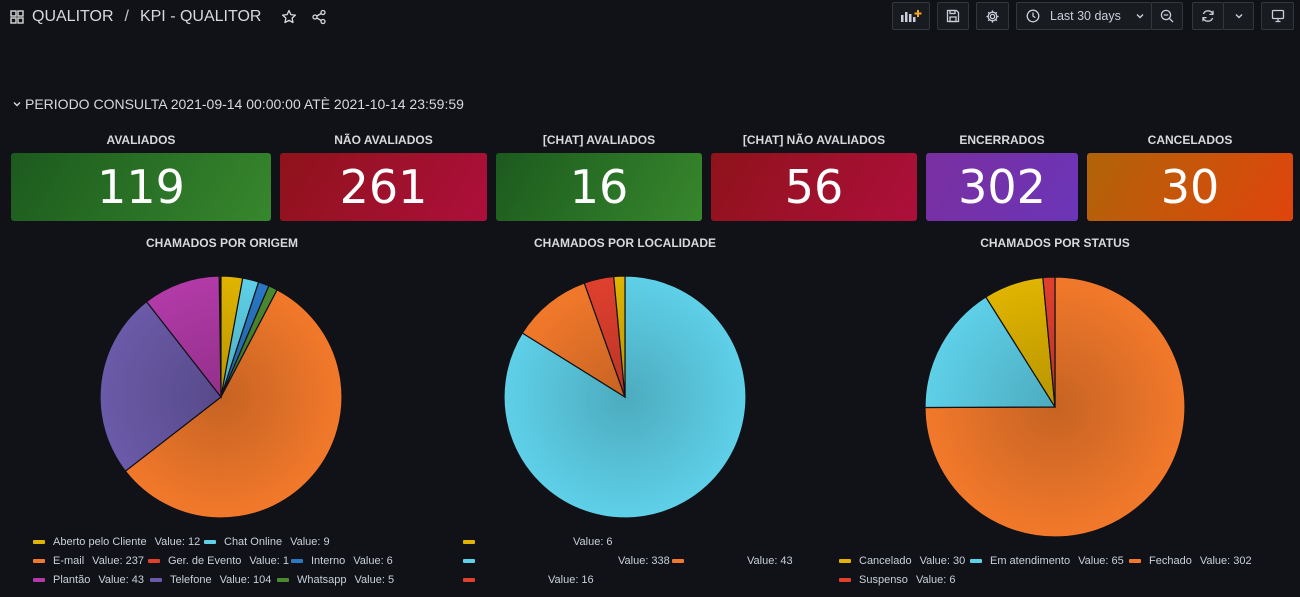 This screenshot has height=597, width=1300. I want to click on legend-item: Value: 43, so click(732, 561).